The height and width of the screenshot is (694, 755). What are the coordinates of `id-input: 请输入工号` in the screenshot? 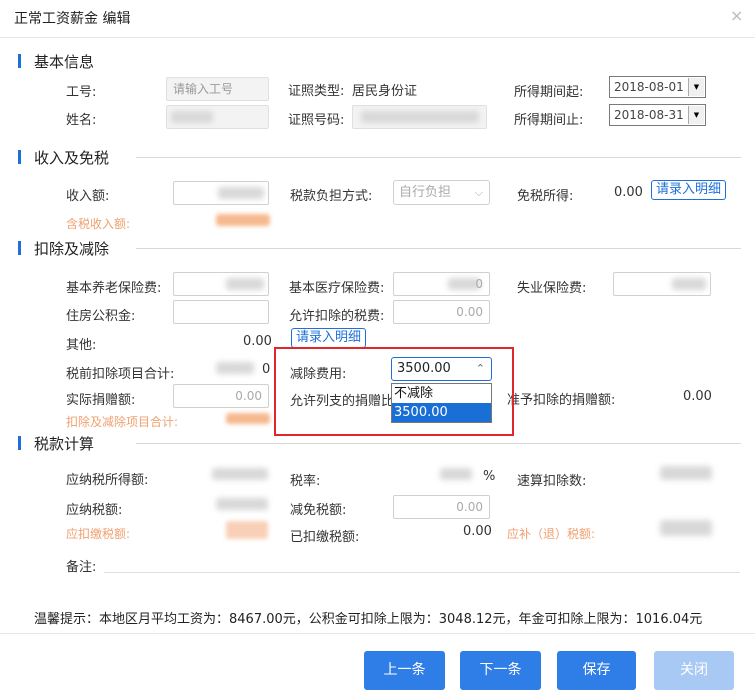 It's located at (217, 89).